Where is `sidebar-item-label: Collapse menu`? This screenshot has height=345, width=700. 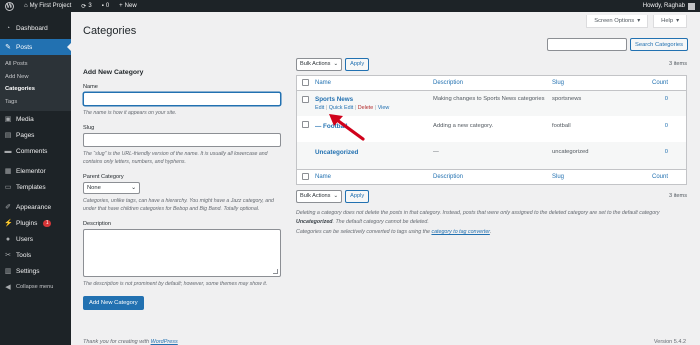
sidebar-item-label: Collapse menu is located at coordinates (35, 287).